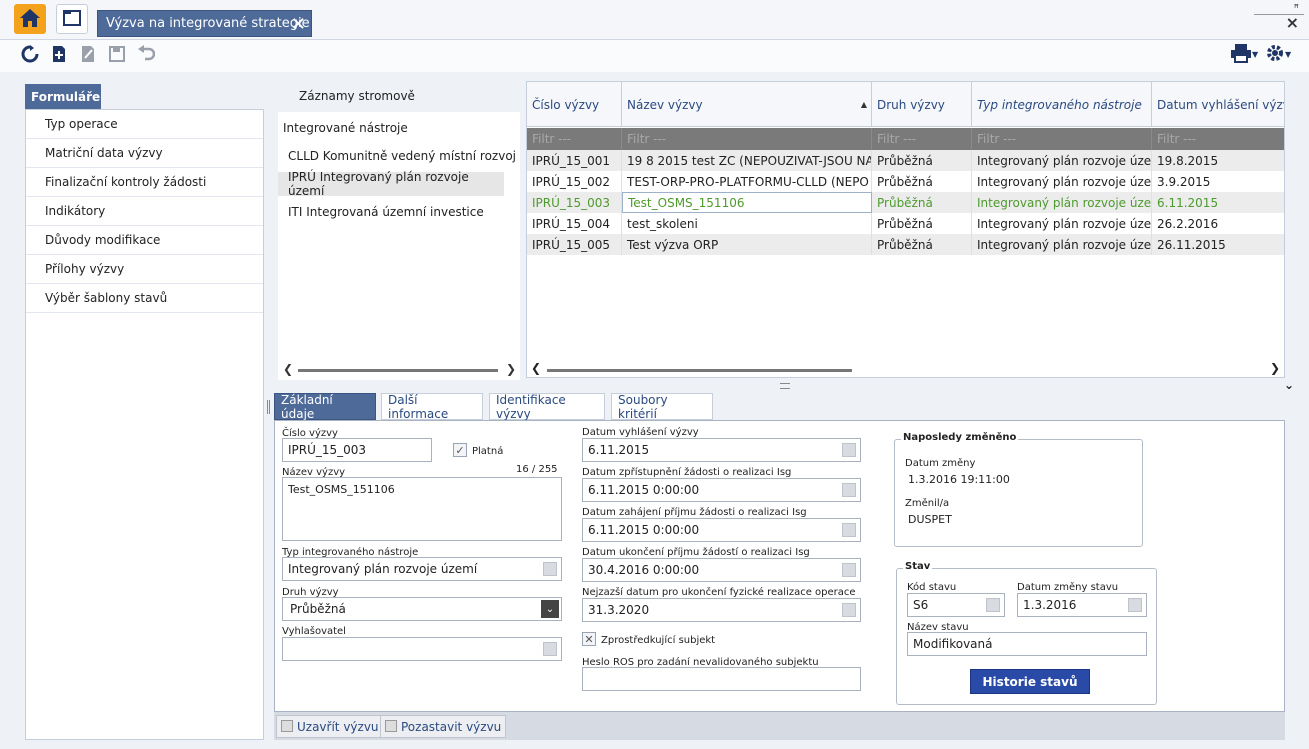  What do you see at coordinates (785, 386) in the screenshot?
I see `splitter-handle` at bounding box center [785, 386].